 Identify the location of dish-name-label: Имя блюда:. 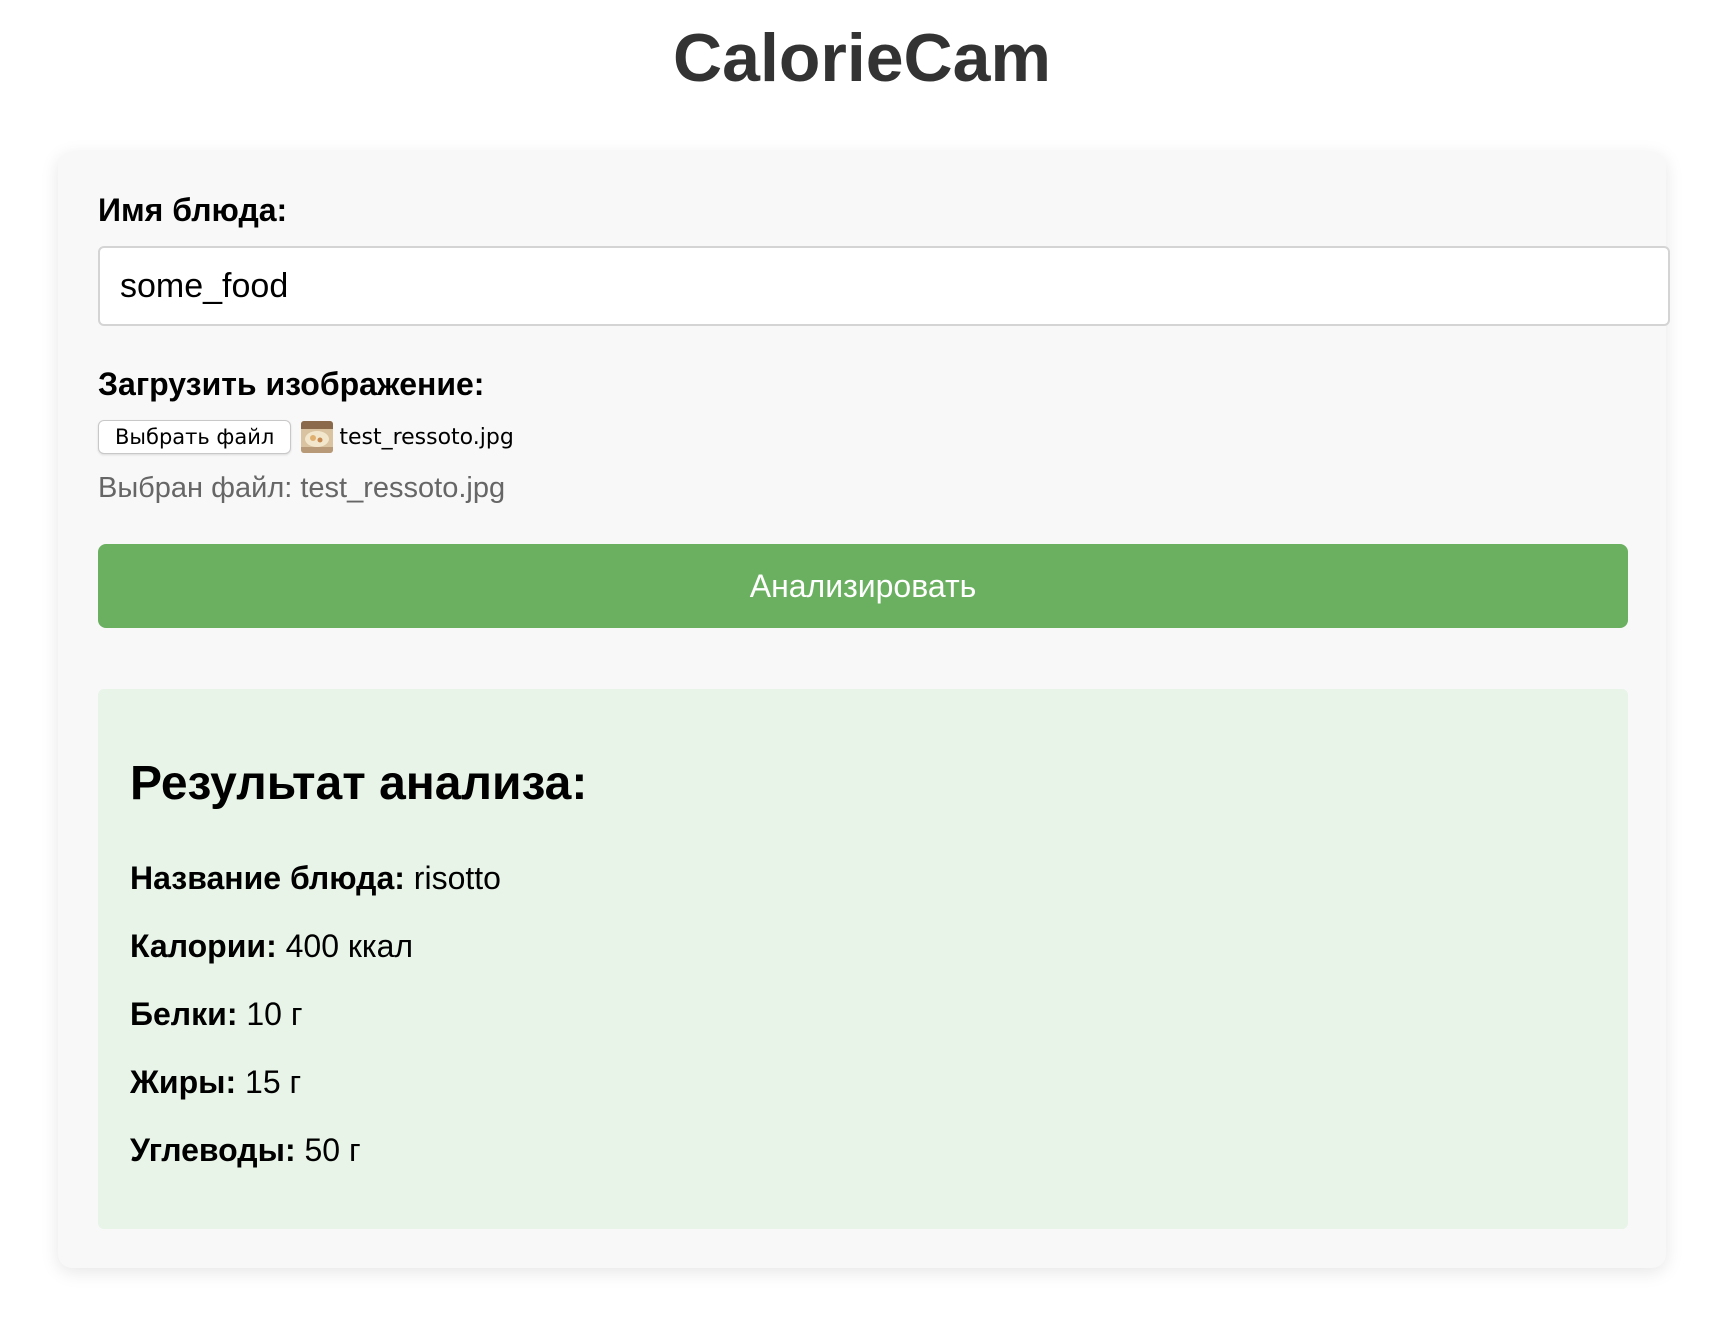
(193, 210).